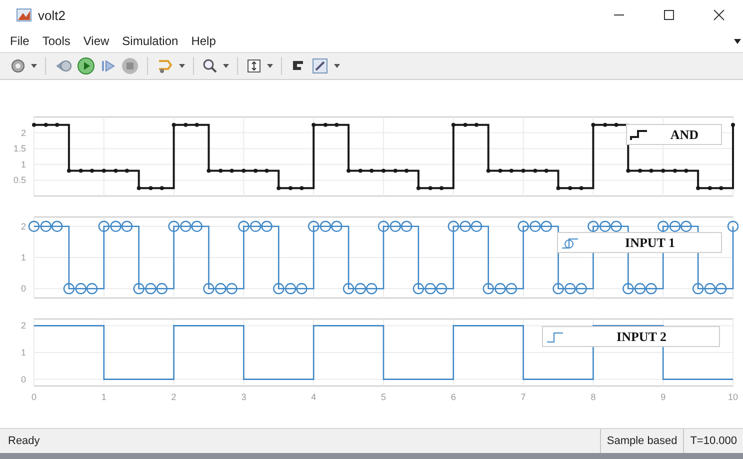 The image size is (743, 459). I want to click on window-title: volt2, so click(52, 15).